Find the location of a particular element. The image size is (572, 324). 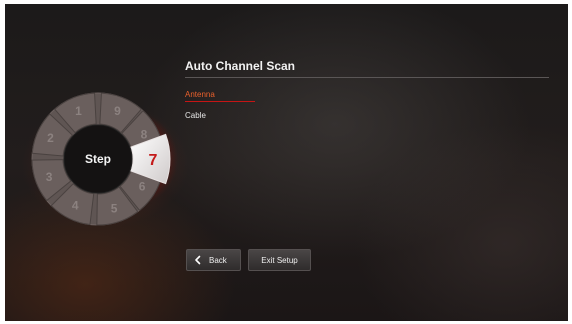

wheel-step-5: 5 is located at coordinates (114, 208).